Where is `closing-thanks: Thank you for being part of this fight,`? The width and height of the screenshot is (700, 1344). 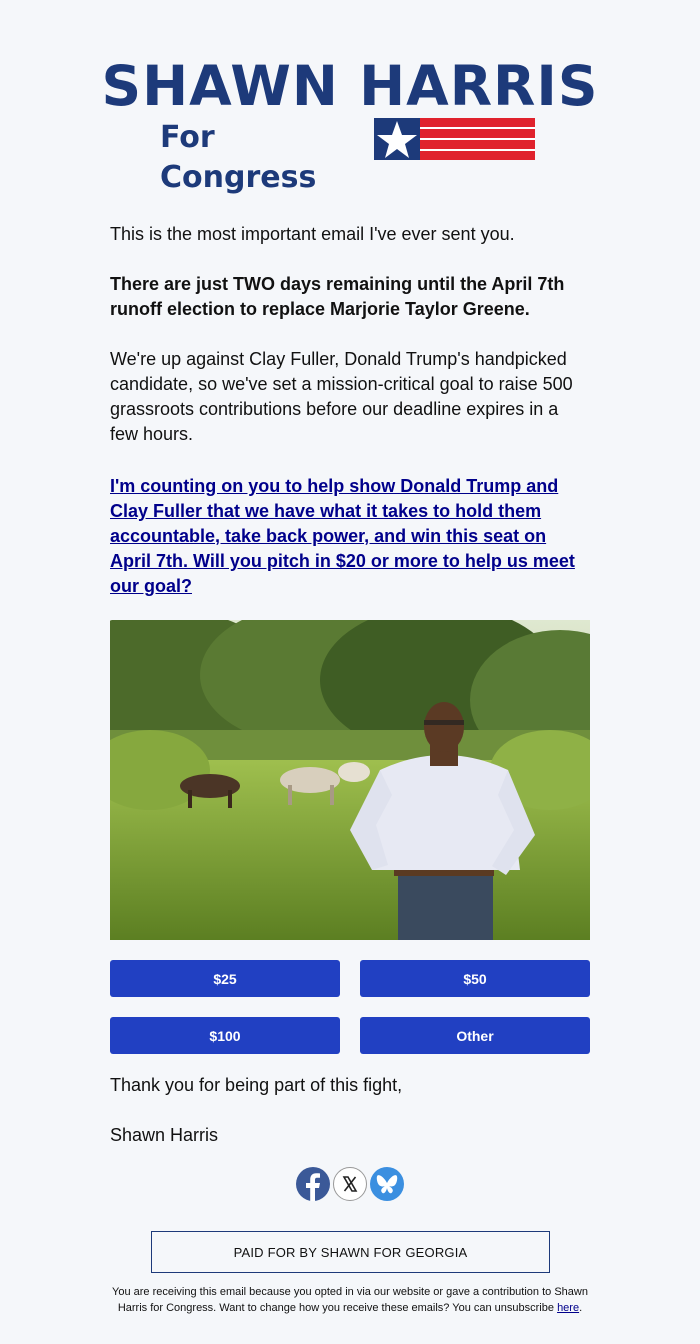
closing-thanks: Thank you for being part of this fight, is located at coordinates (256, 1085).